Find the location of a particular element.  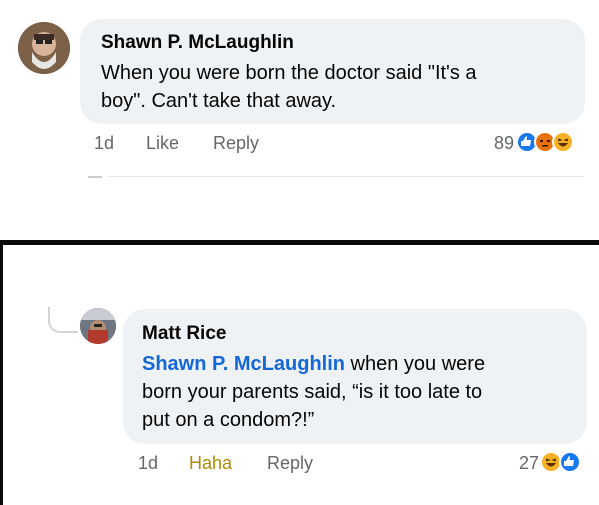

comment-text-line: Shawn P. McLaughlin when you were is located at coordinates (362, 364).